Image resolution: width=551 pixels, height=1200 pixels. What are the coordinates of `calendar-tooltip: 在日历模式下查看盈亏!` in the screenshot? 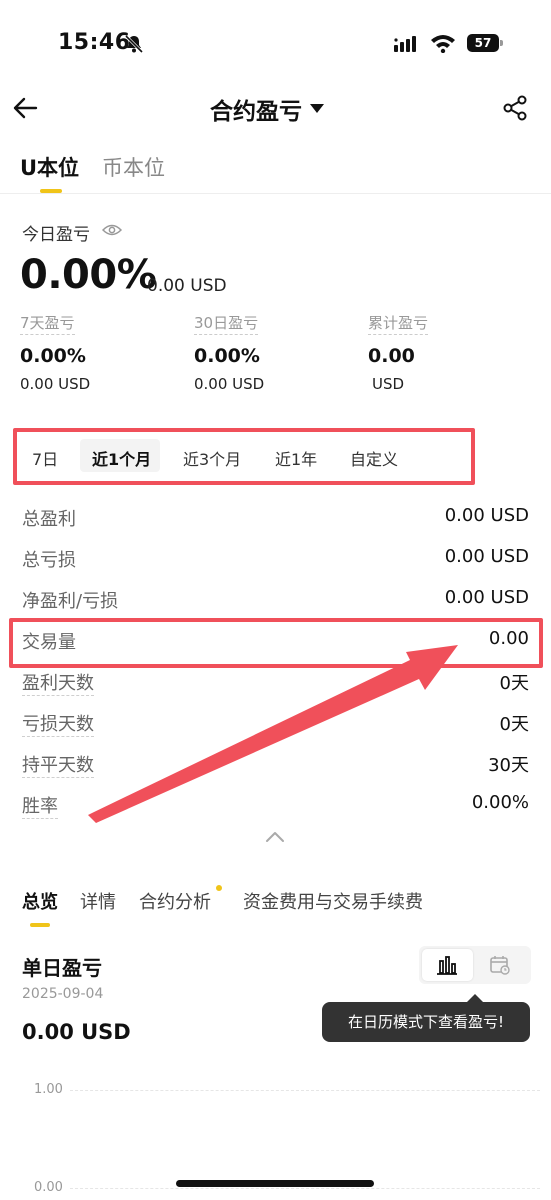 It's located at (426, 1022).